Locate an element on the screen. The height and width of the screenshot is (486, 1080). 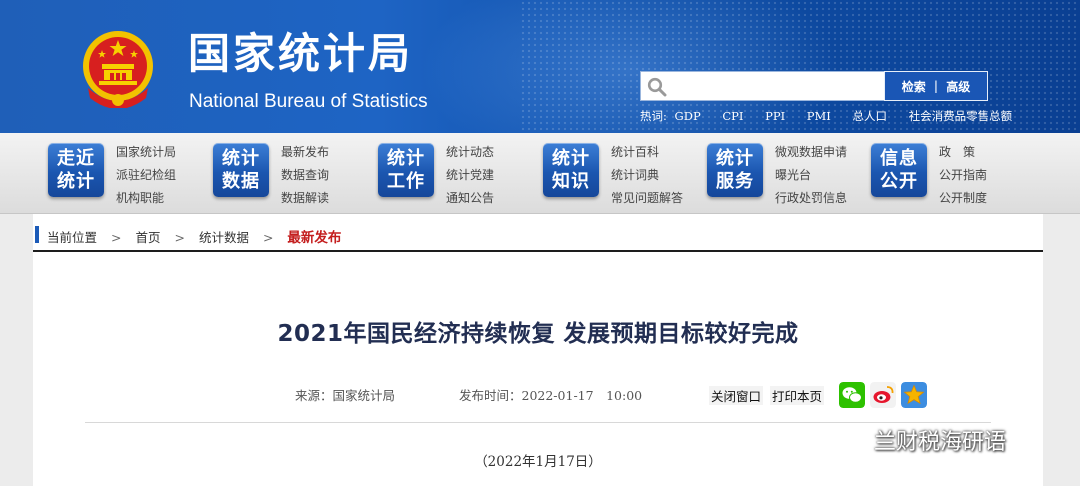
advanced-search-button: 高级 is located at coordinates (958, 86).